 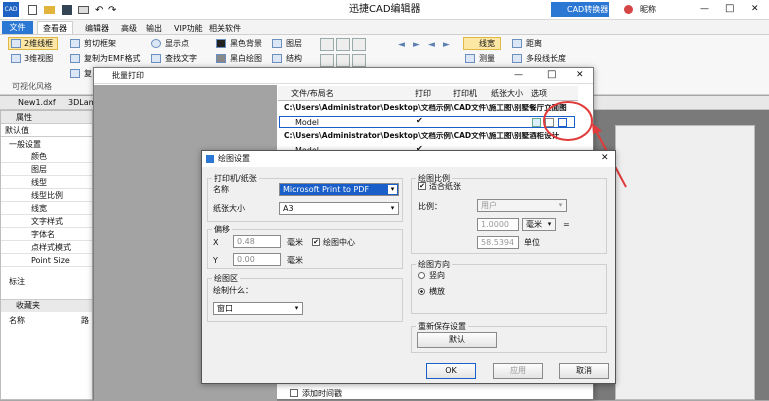 I want to click on general-settings-header: 一般设置, so click(x=25, y=145).